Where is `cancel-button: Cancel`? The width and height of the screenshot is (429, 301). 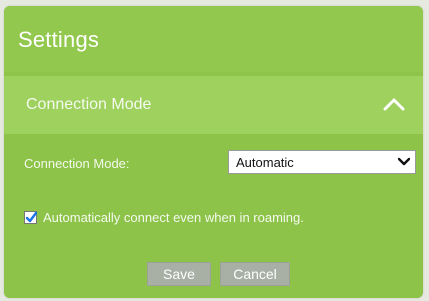
cancel-button: Cancel is located at coordinates (255, 274).